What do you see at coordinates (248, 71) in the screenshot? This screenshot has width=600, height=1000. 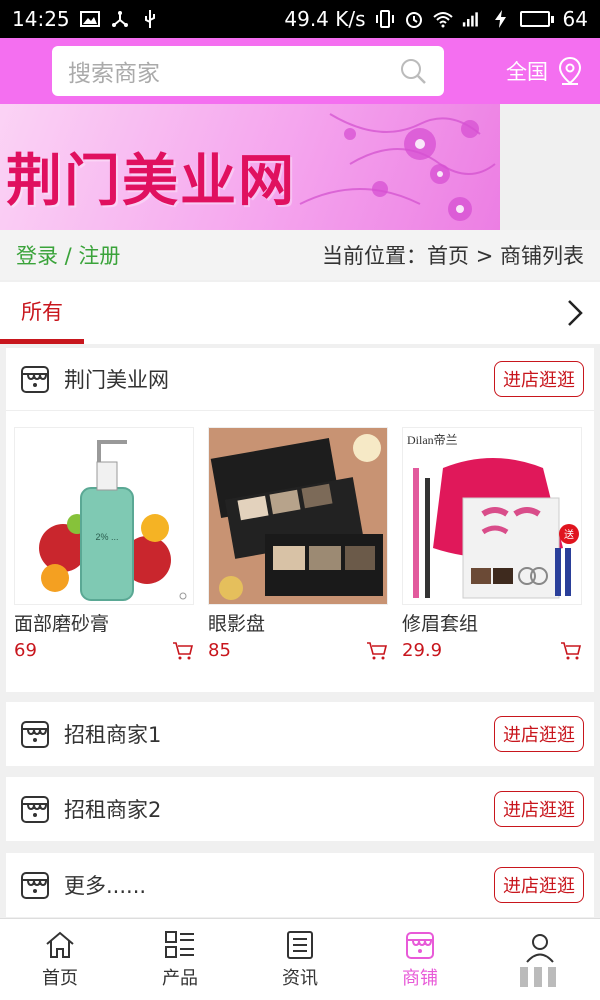 I see `search-input: 搜索商家` at bounding box center [248, 71].